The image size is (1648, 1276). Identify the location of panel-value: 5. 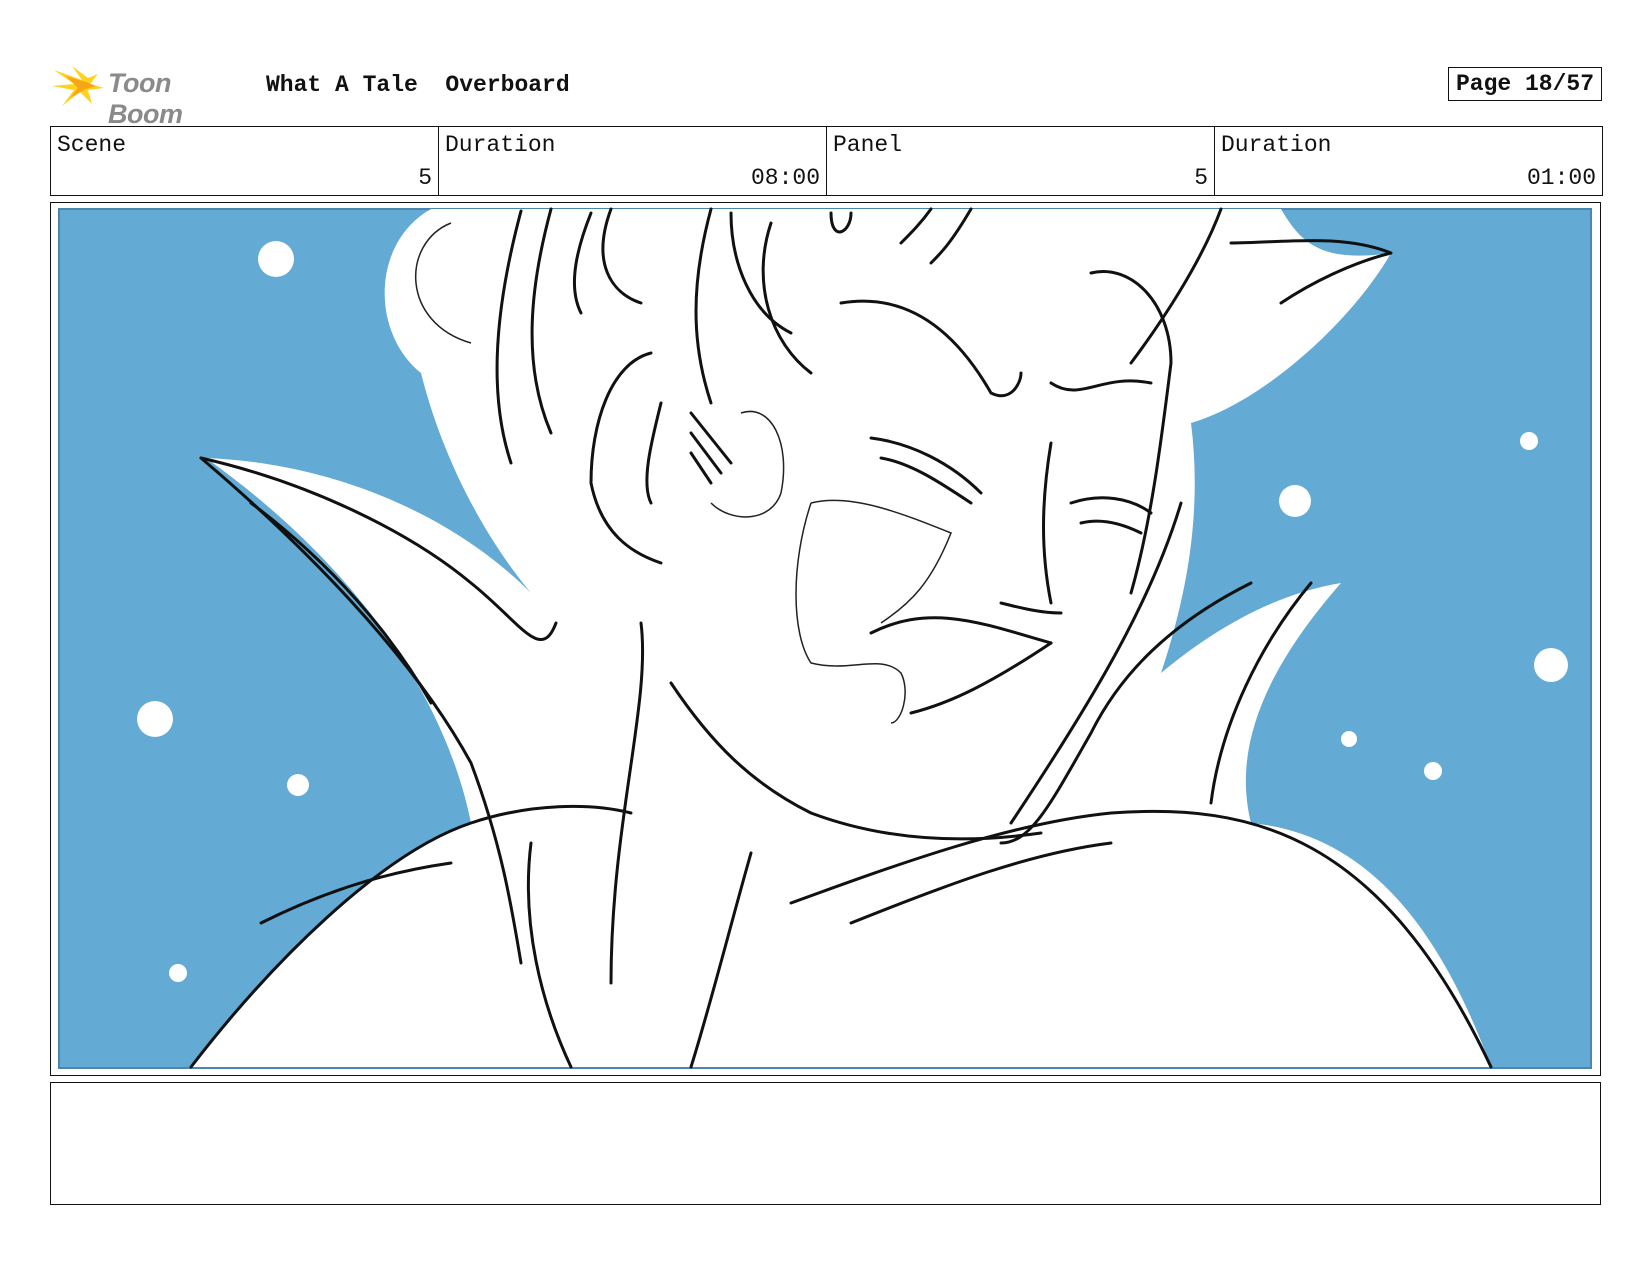
(1201, 178).